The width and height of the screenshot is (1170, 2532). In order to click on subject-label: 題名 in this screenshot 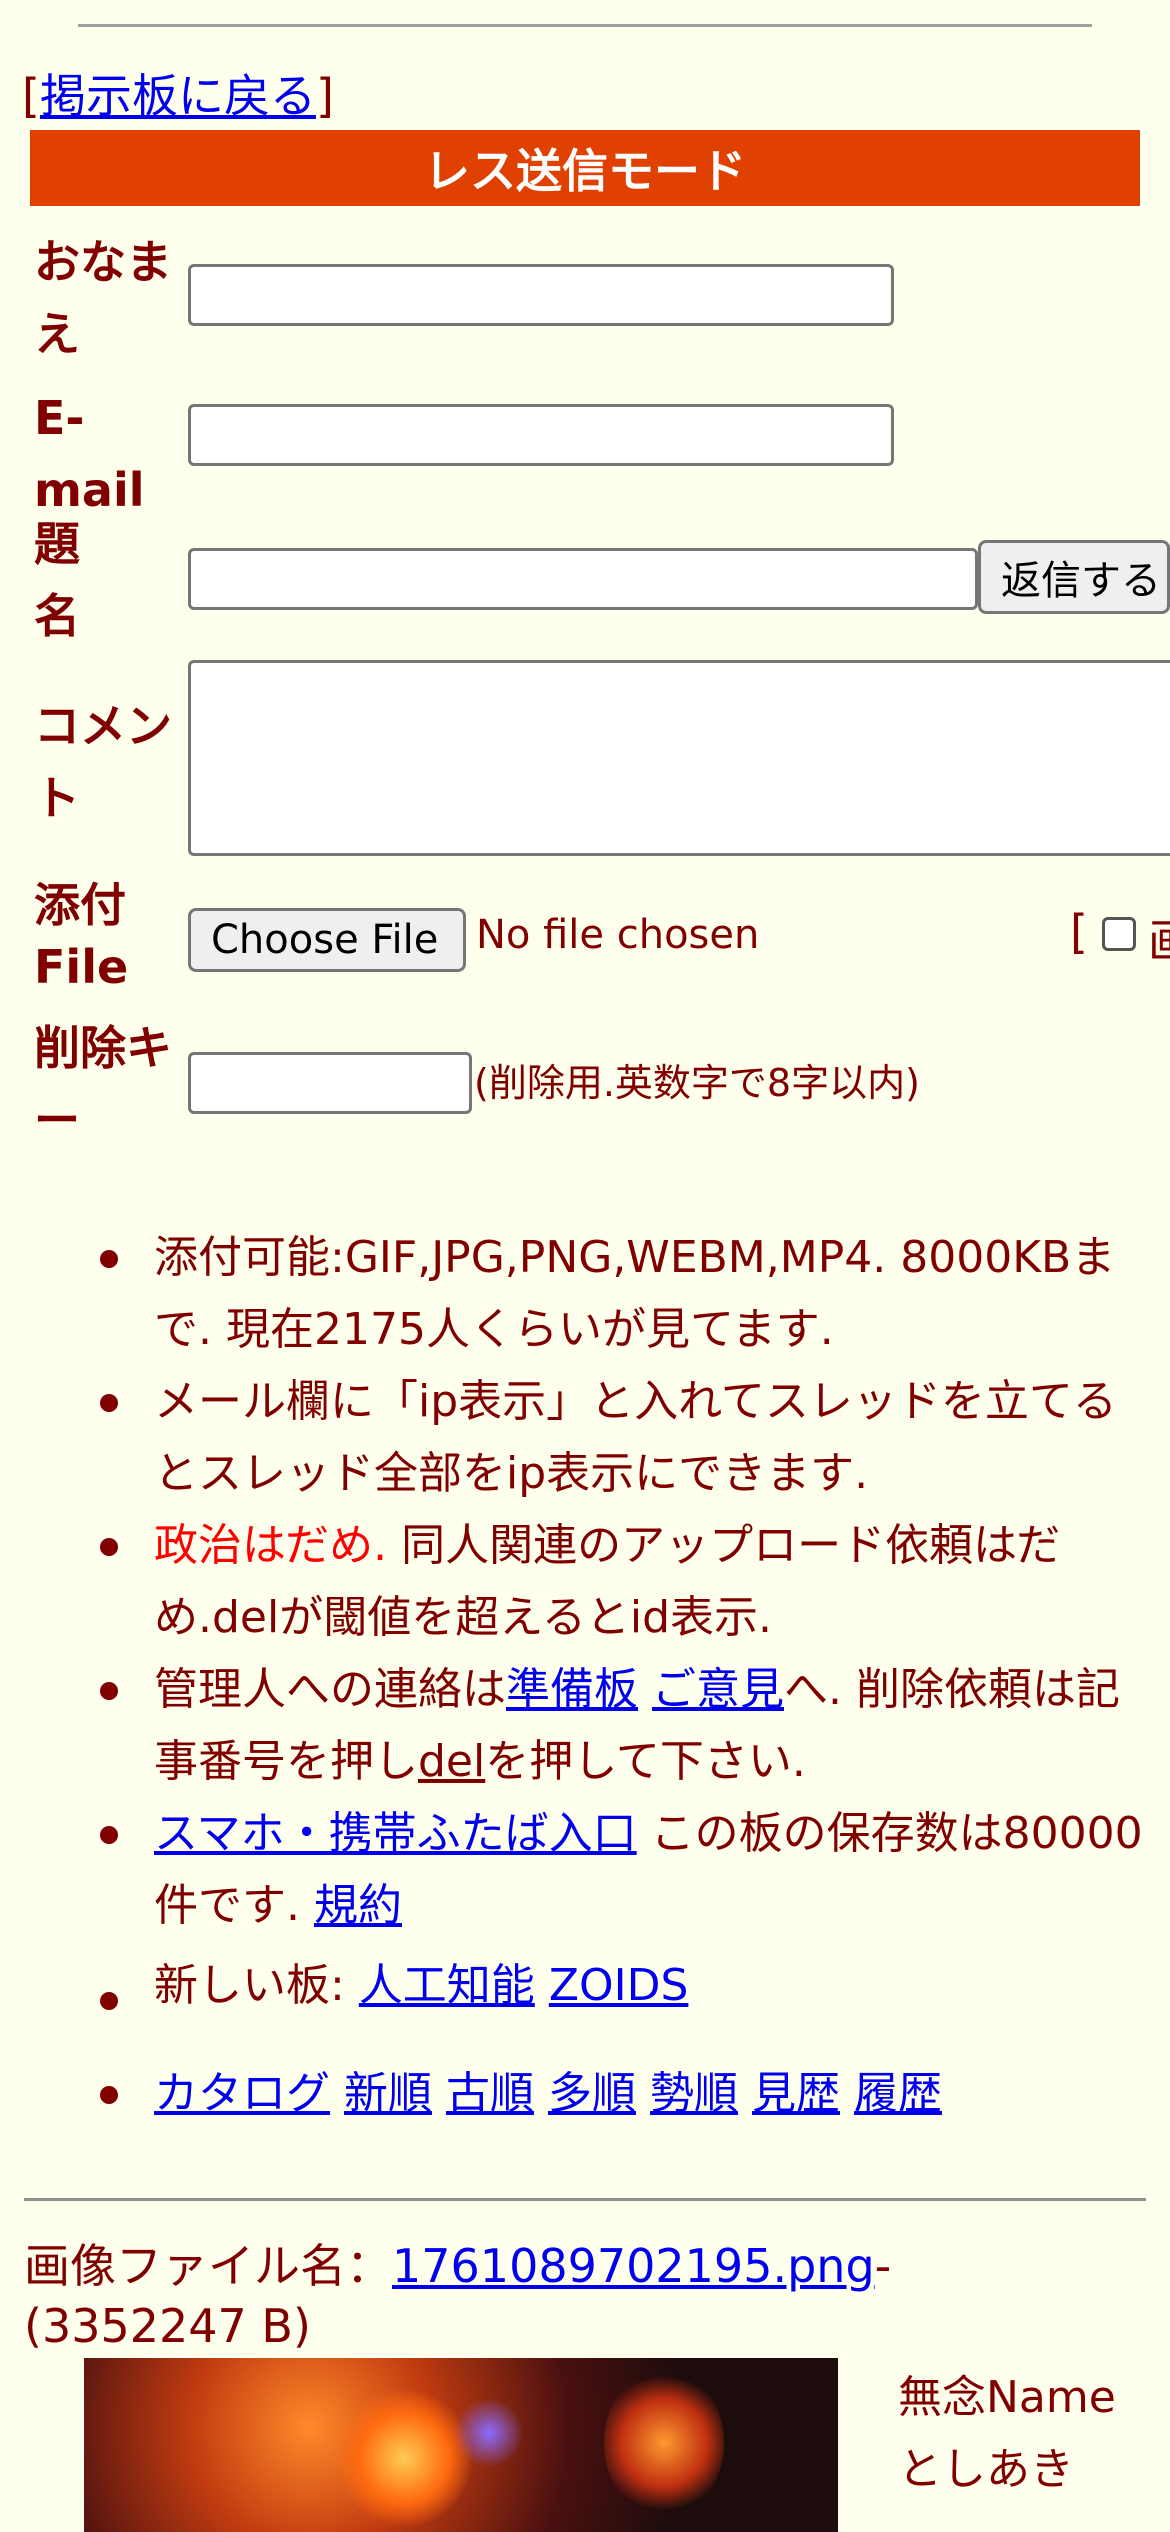, I will do `click(57, 580)`.